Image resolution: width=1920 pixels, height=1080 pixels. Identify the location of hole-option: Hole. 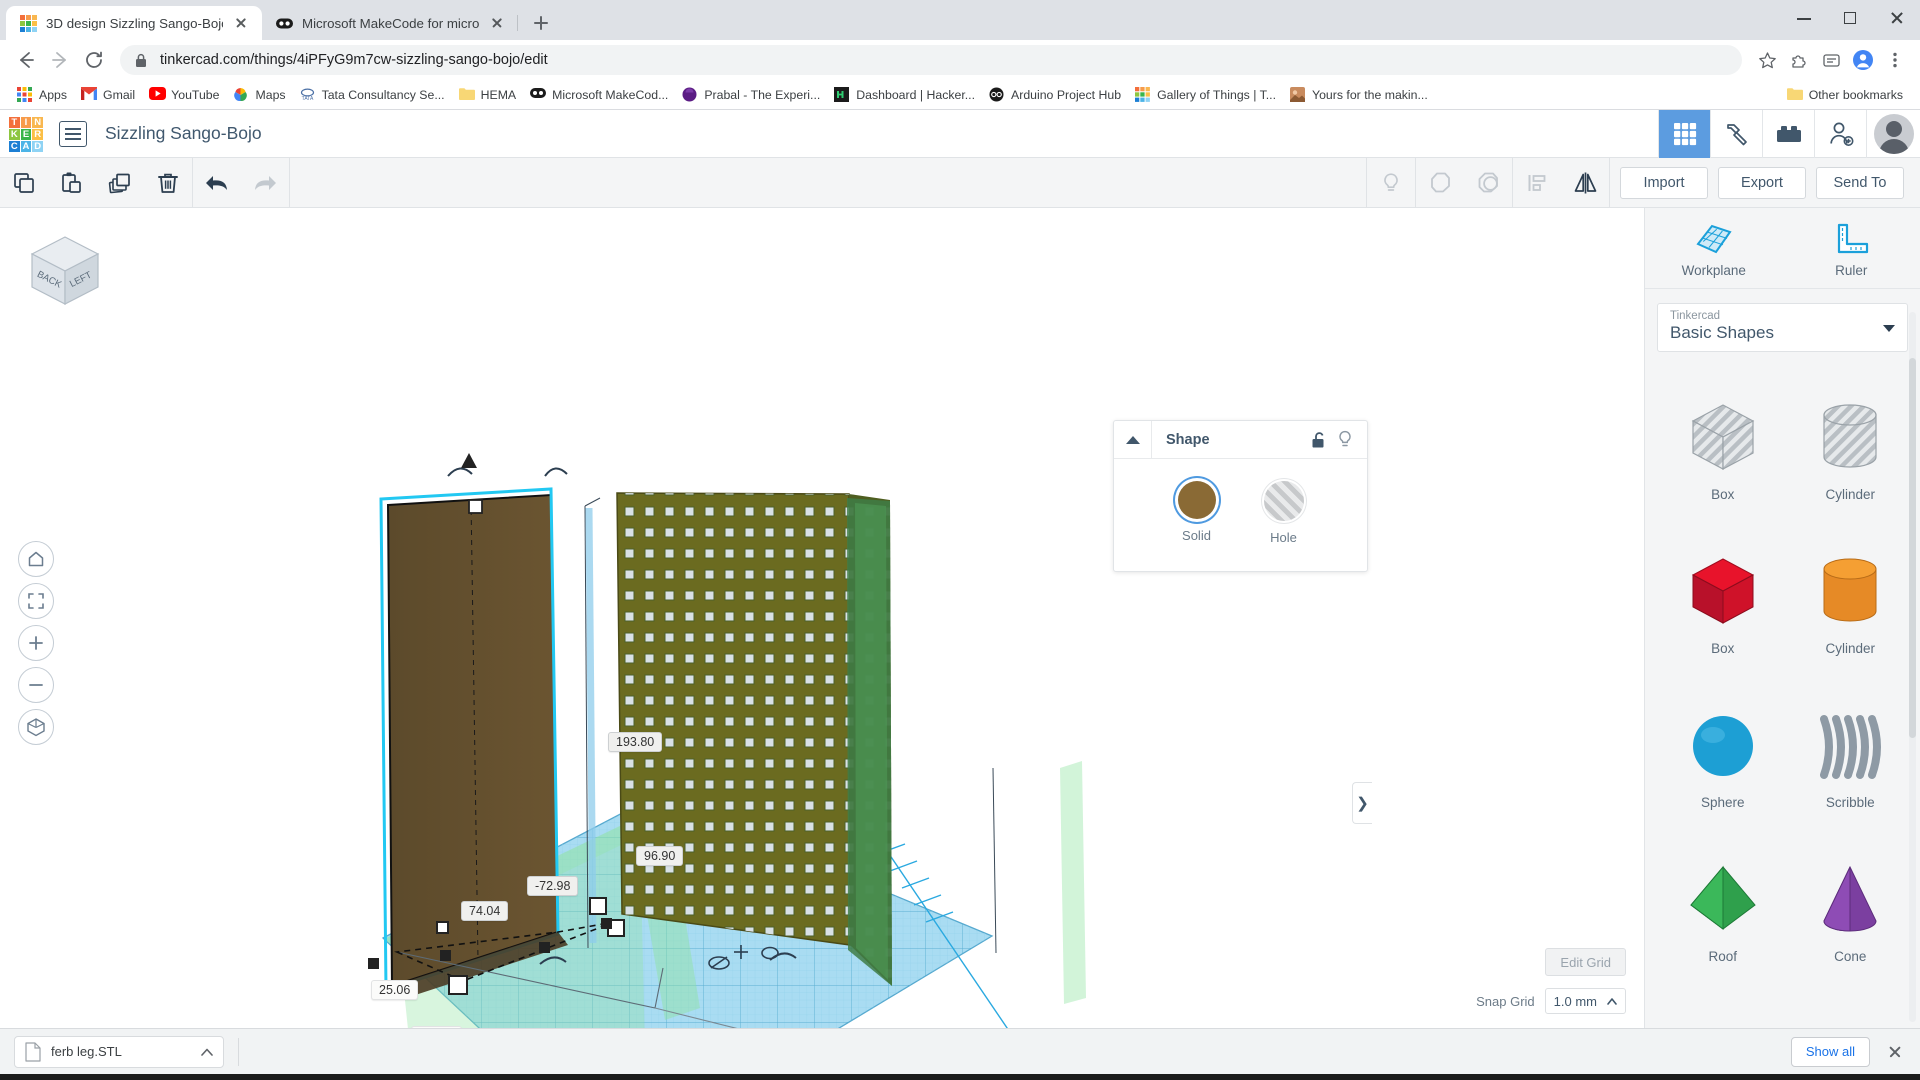
(1283, 513).